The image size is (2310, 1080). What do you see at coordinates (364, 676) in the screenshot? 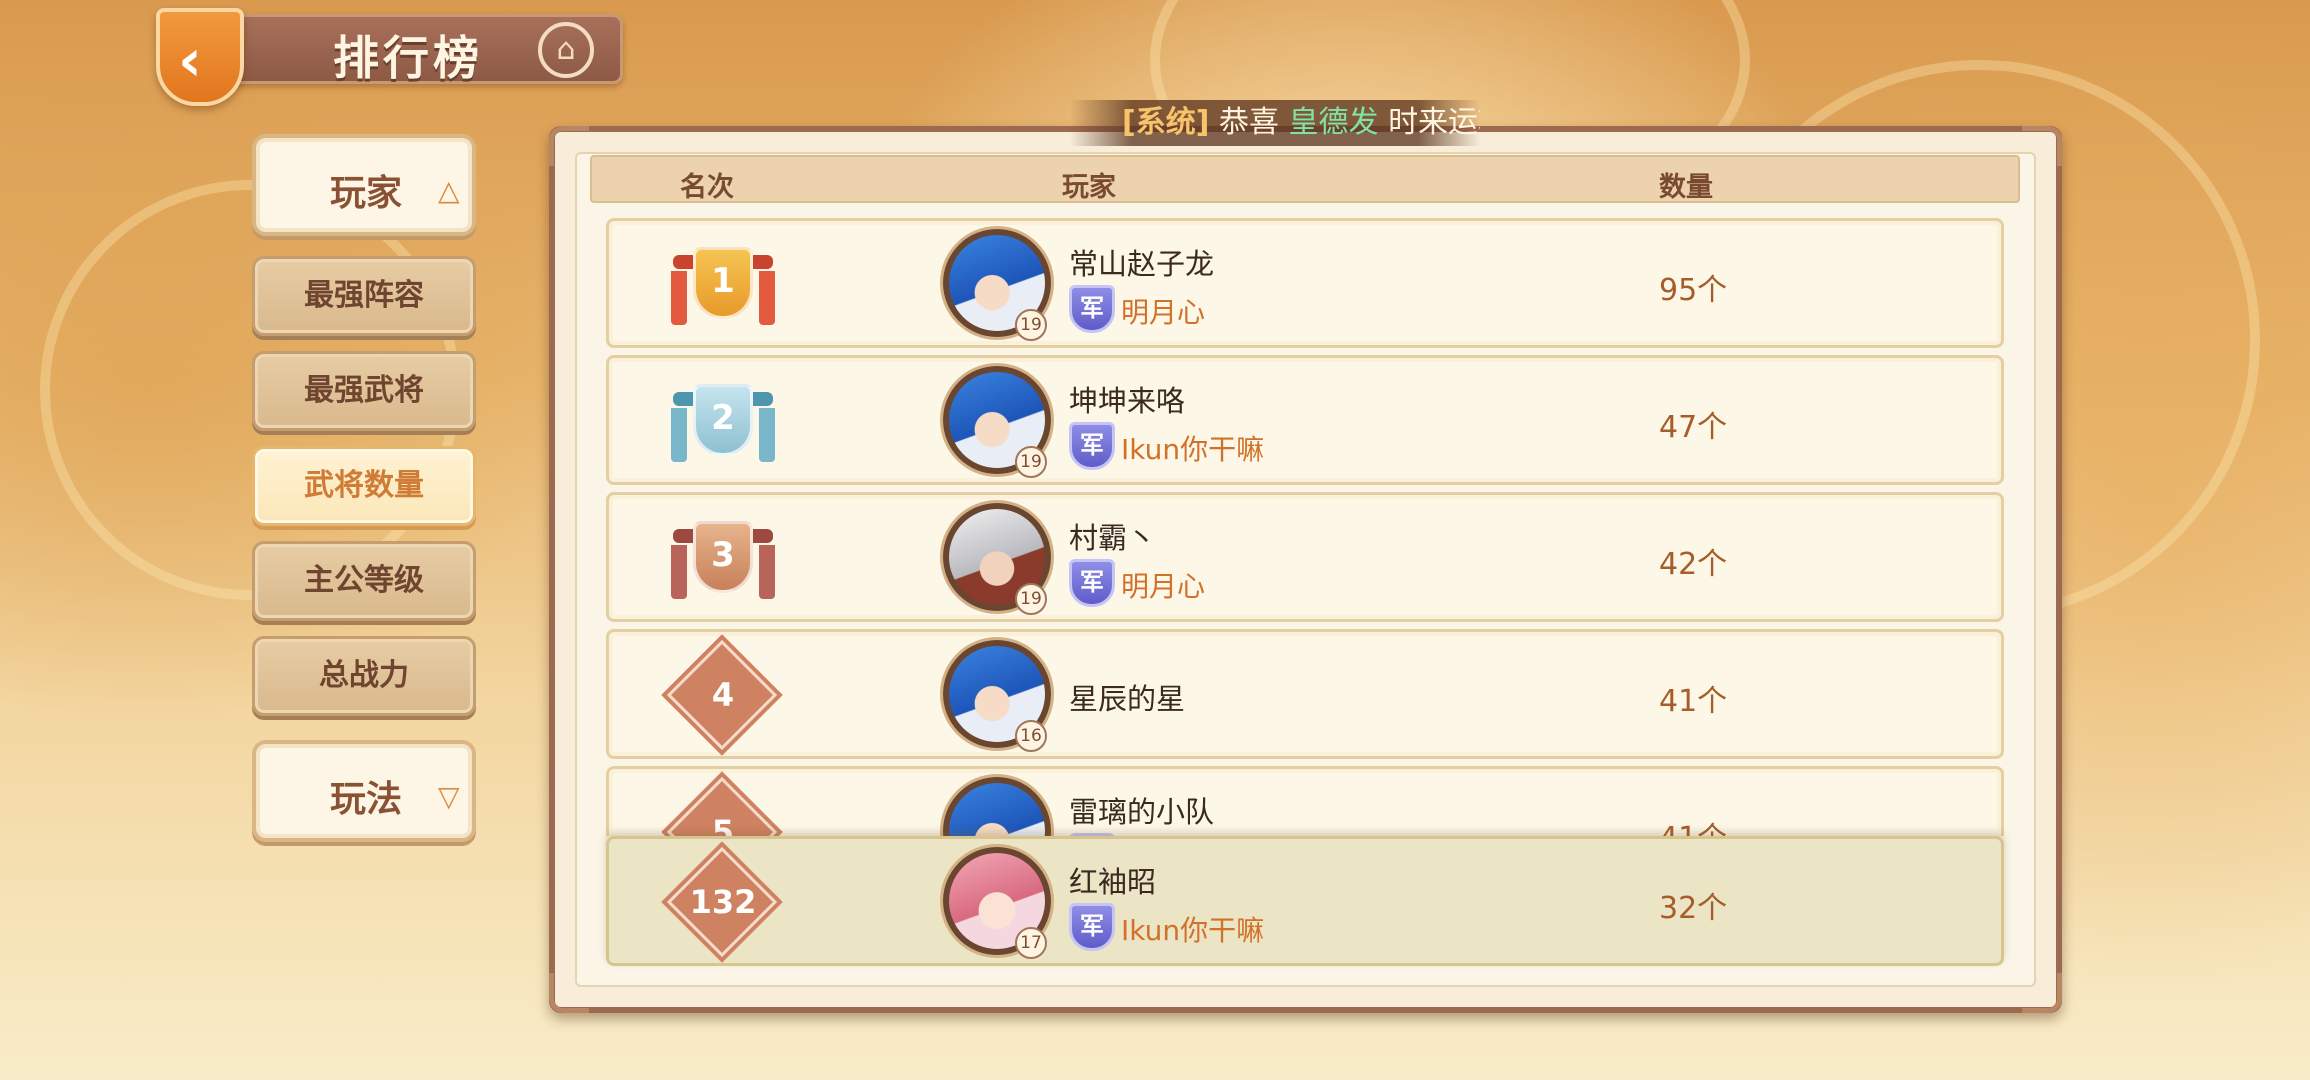
I see `tab-total-power: 总战力` at bounding box center [364, 676].